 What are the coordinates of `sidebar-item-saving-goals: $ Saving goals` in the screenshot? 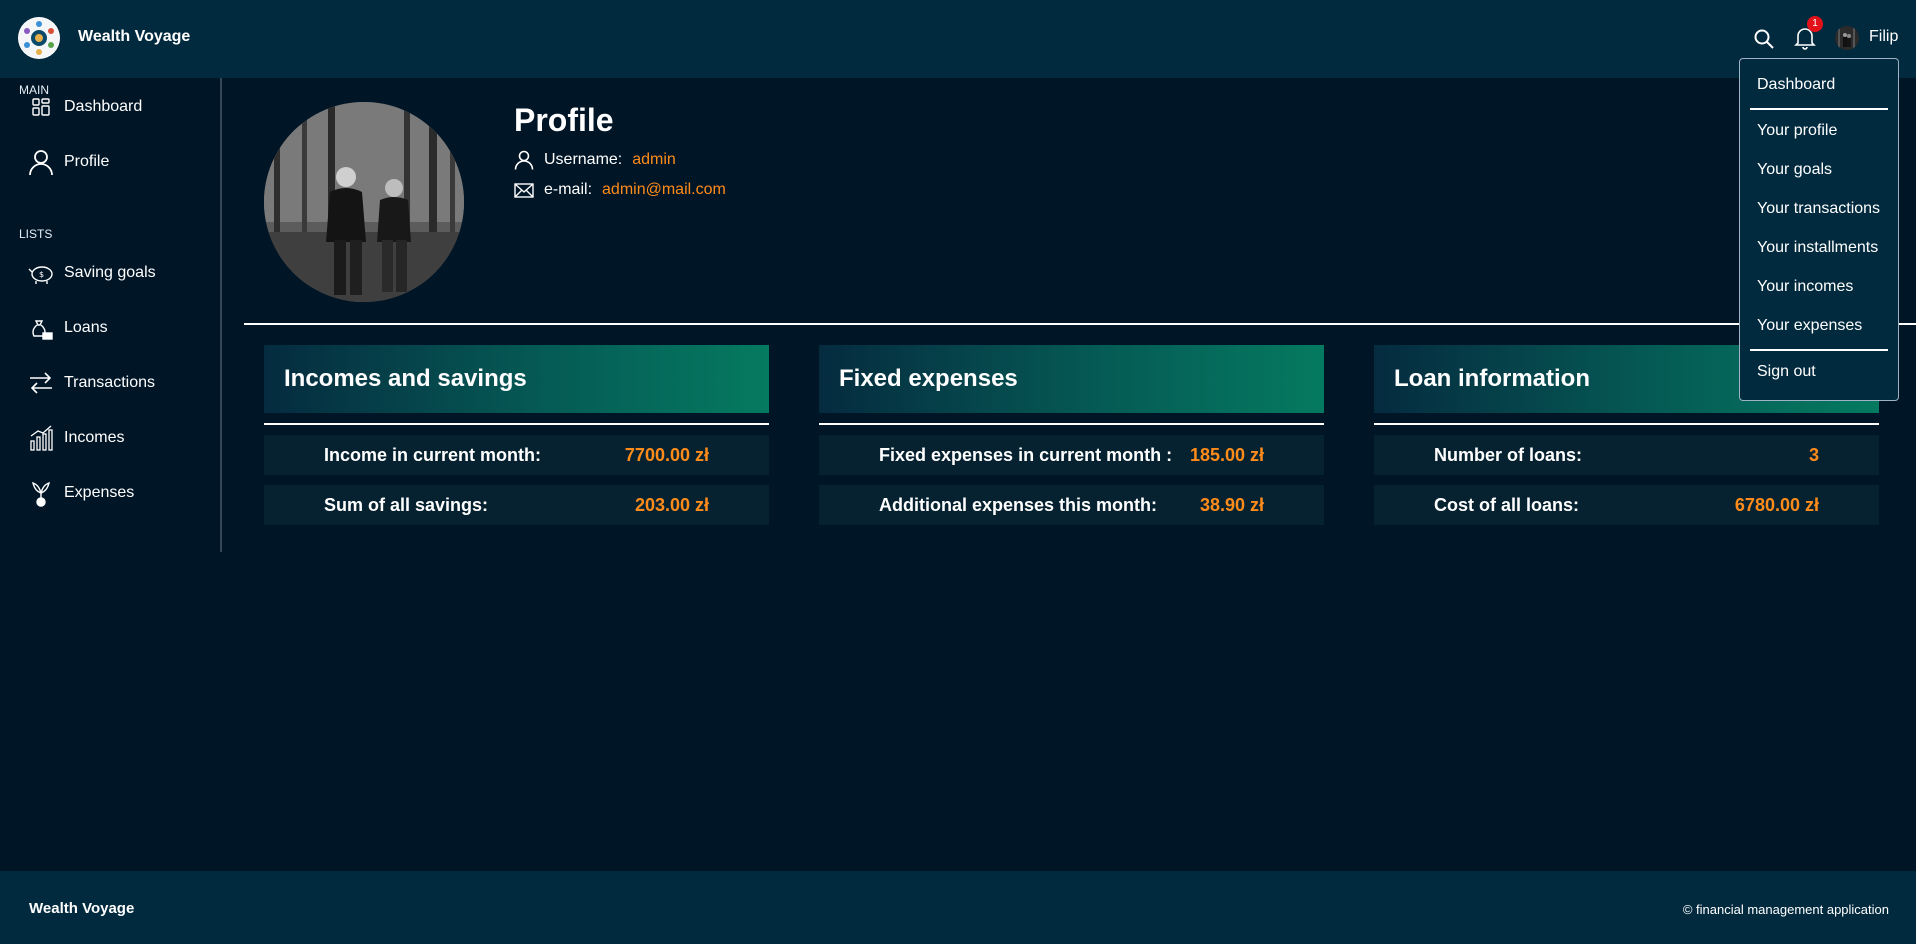 It's located at (121, 273).